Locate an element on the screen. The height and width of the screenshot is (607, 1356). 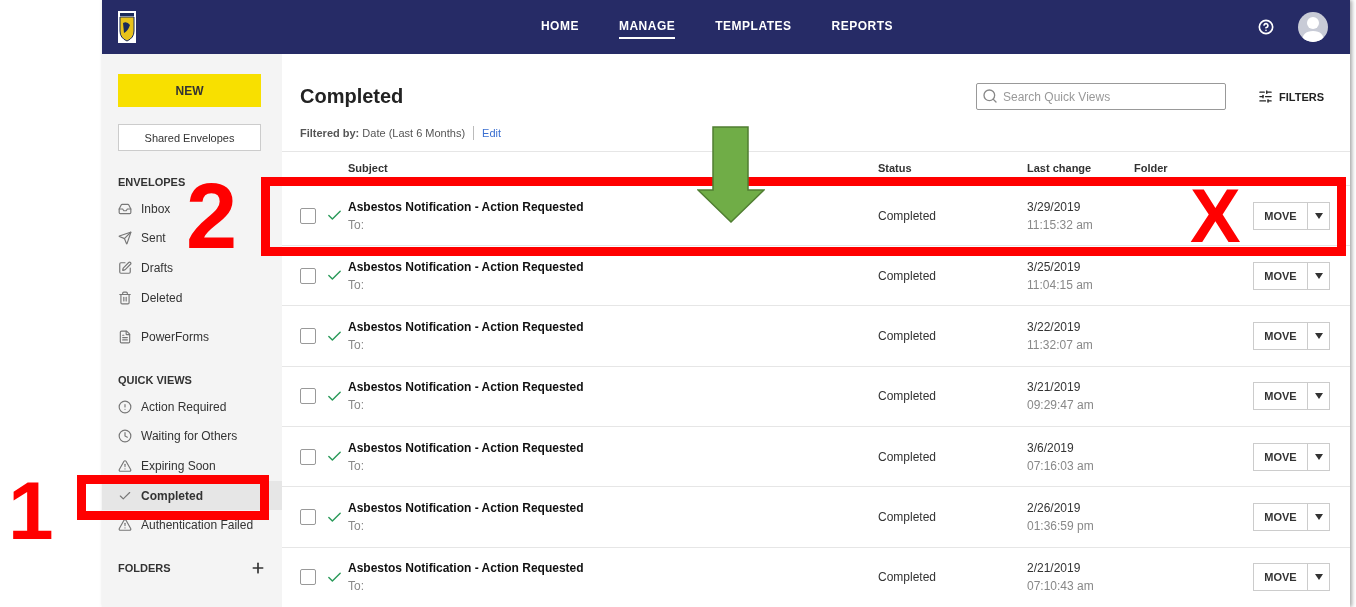
section-title: QUICK VIEWS is located at coordinates (155, 379).